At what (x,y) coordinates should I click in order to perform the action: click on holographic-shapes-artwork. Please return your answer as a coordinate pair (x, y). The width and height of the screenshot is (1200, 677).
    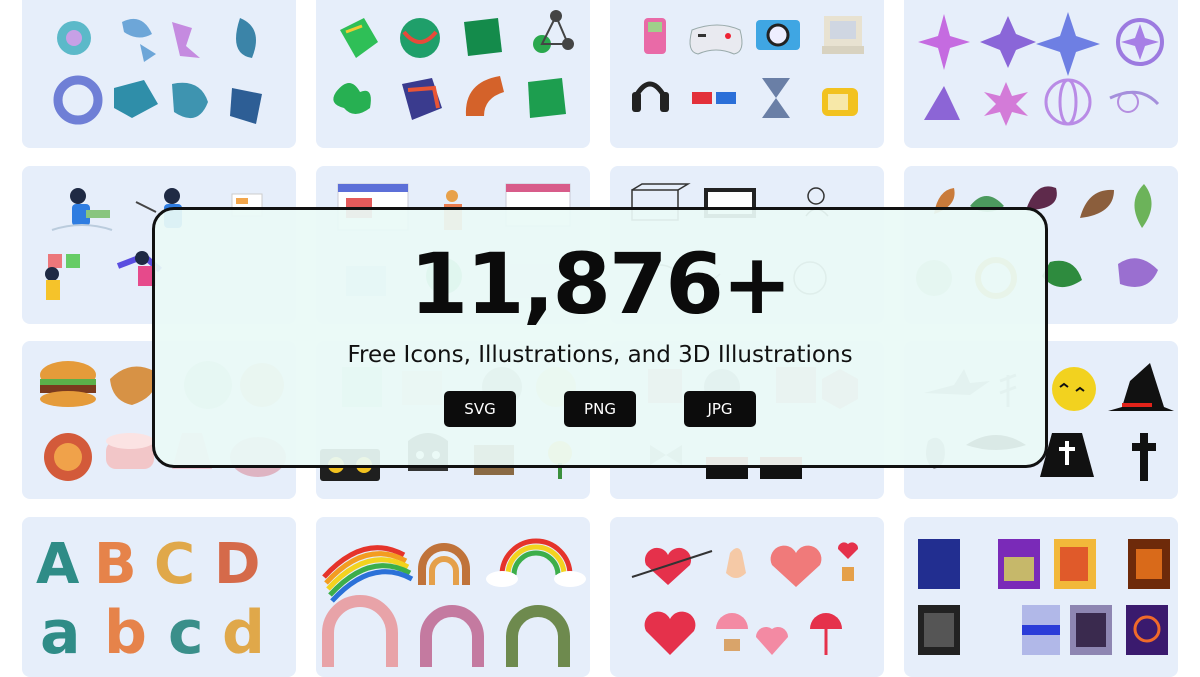
    Looking at the image, I should click on (157, 71).